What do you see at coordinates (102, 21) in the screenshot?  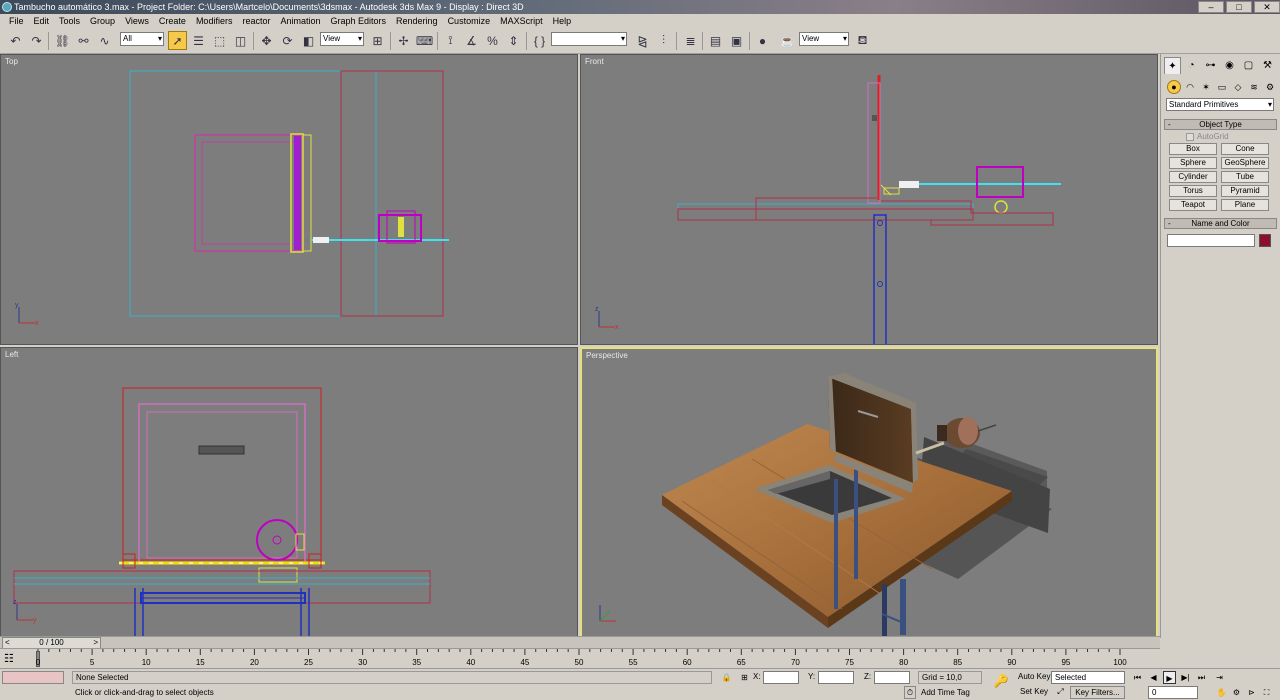 I see `menu-group: Group` at bounding box center [102, 21].